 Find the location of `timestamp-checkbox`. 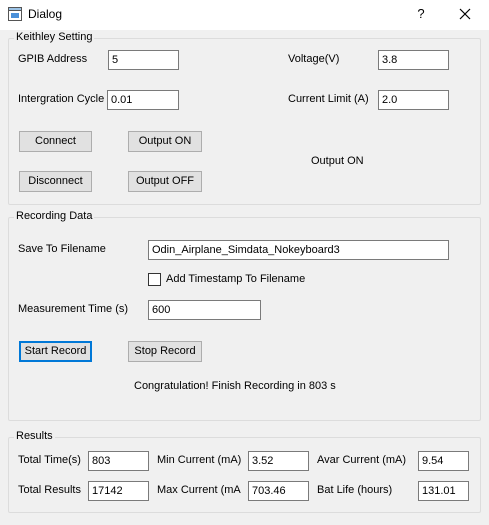

timestamp-checkbox is located at coordinates (154, 279).